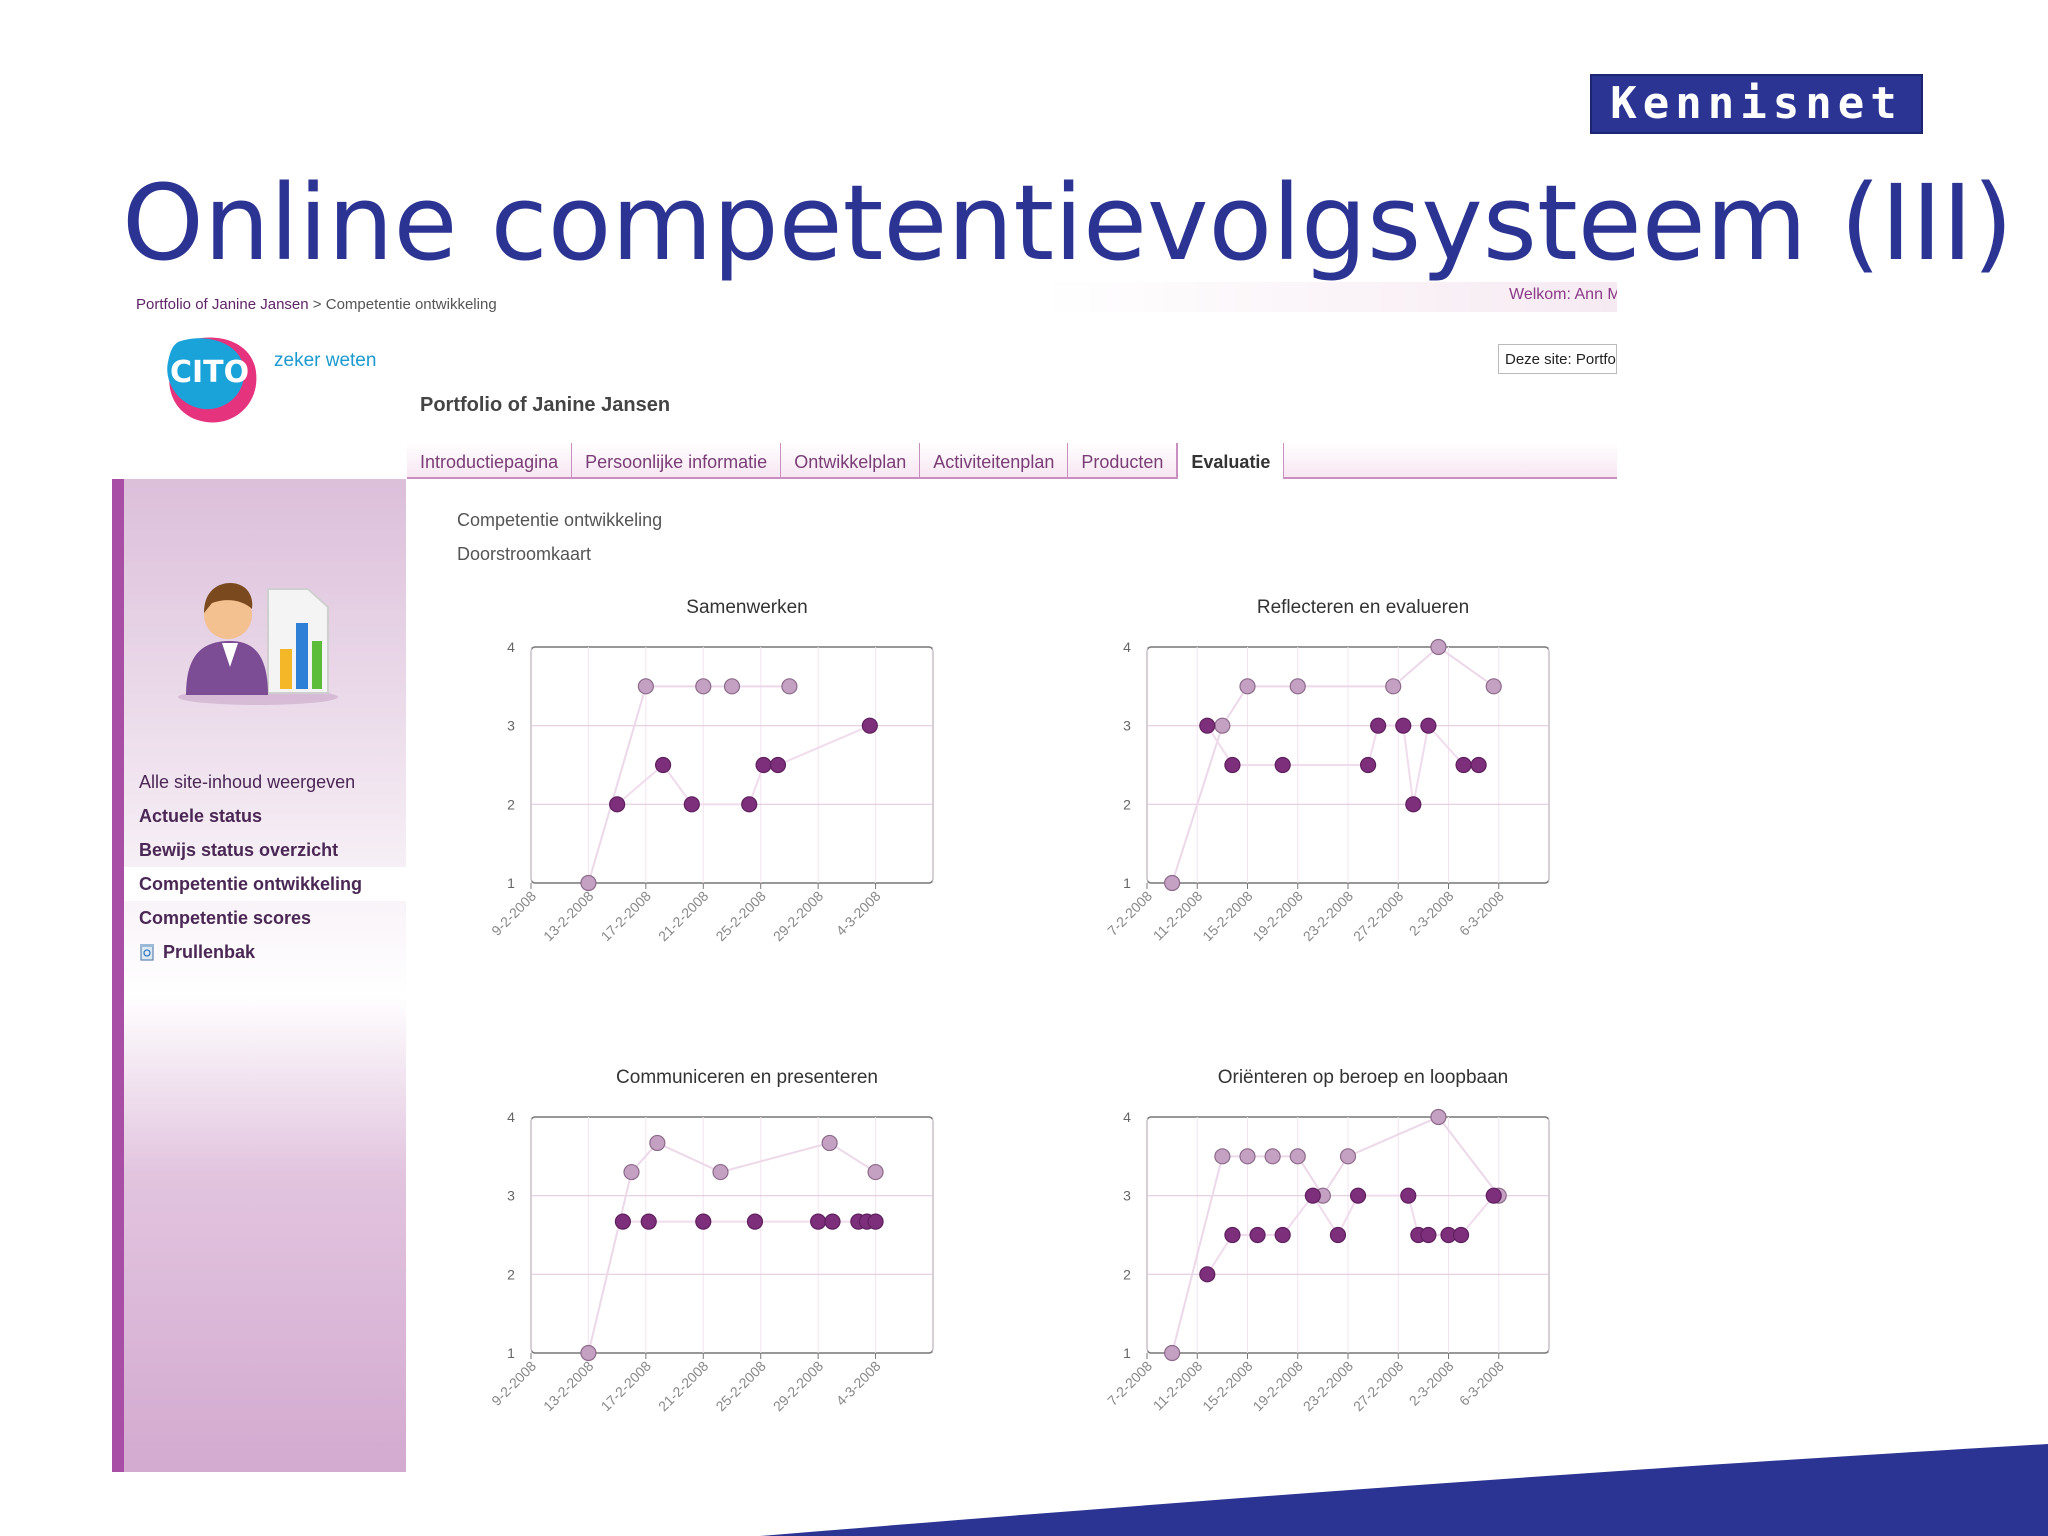 This screenshot has height=1536, width=2048. What do you see at coordinates (265, 918) in the screenshot?
I see `sidebar-item-competentie-scores: Competentie scores` at bounding box center [265, 918].